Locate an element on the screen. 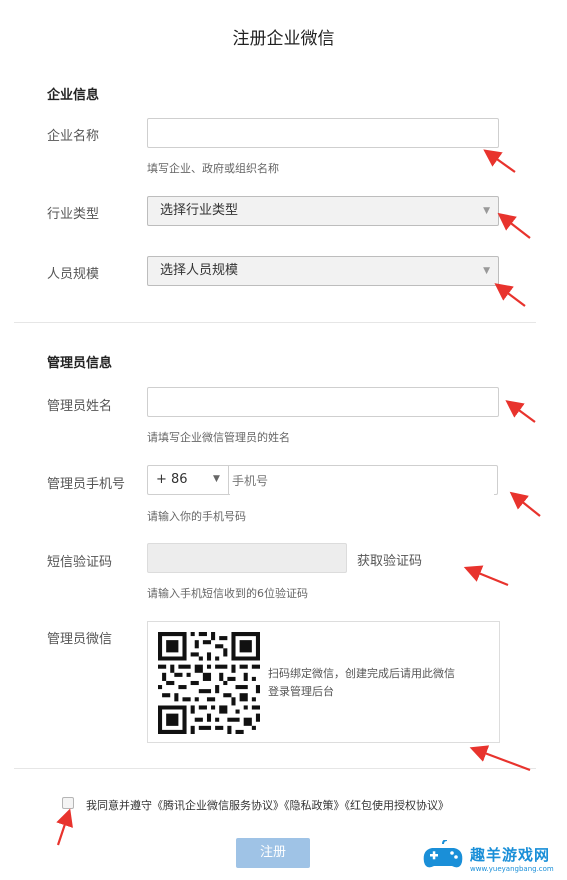 This screenshot has height=880, width=567. agreement-text: 我同意并遵守《腾讯企业微信服务协议》《隐私政策》《红包使用授权协议》 is located at coordinates (267, 805).